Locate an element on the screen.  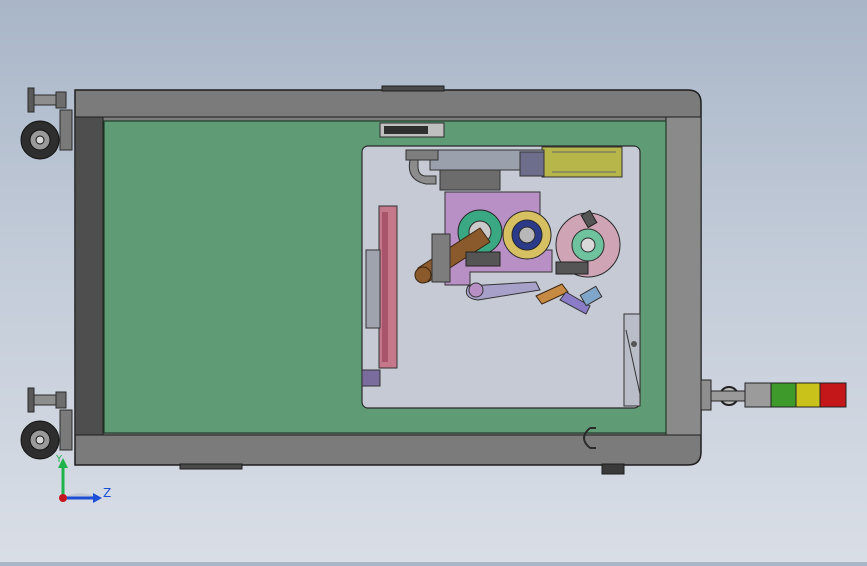
tower-segment-green is located at coordinates (783, 395).